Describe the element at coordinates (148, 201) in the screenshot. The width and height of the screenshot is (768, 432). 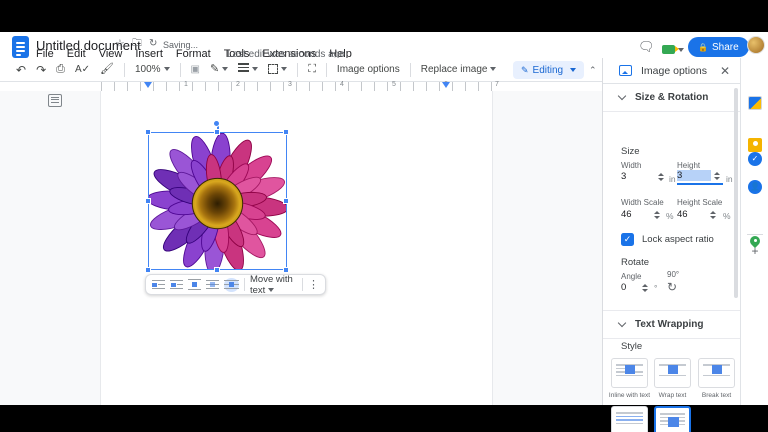
I see `resize-handle-w` at that location.